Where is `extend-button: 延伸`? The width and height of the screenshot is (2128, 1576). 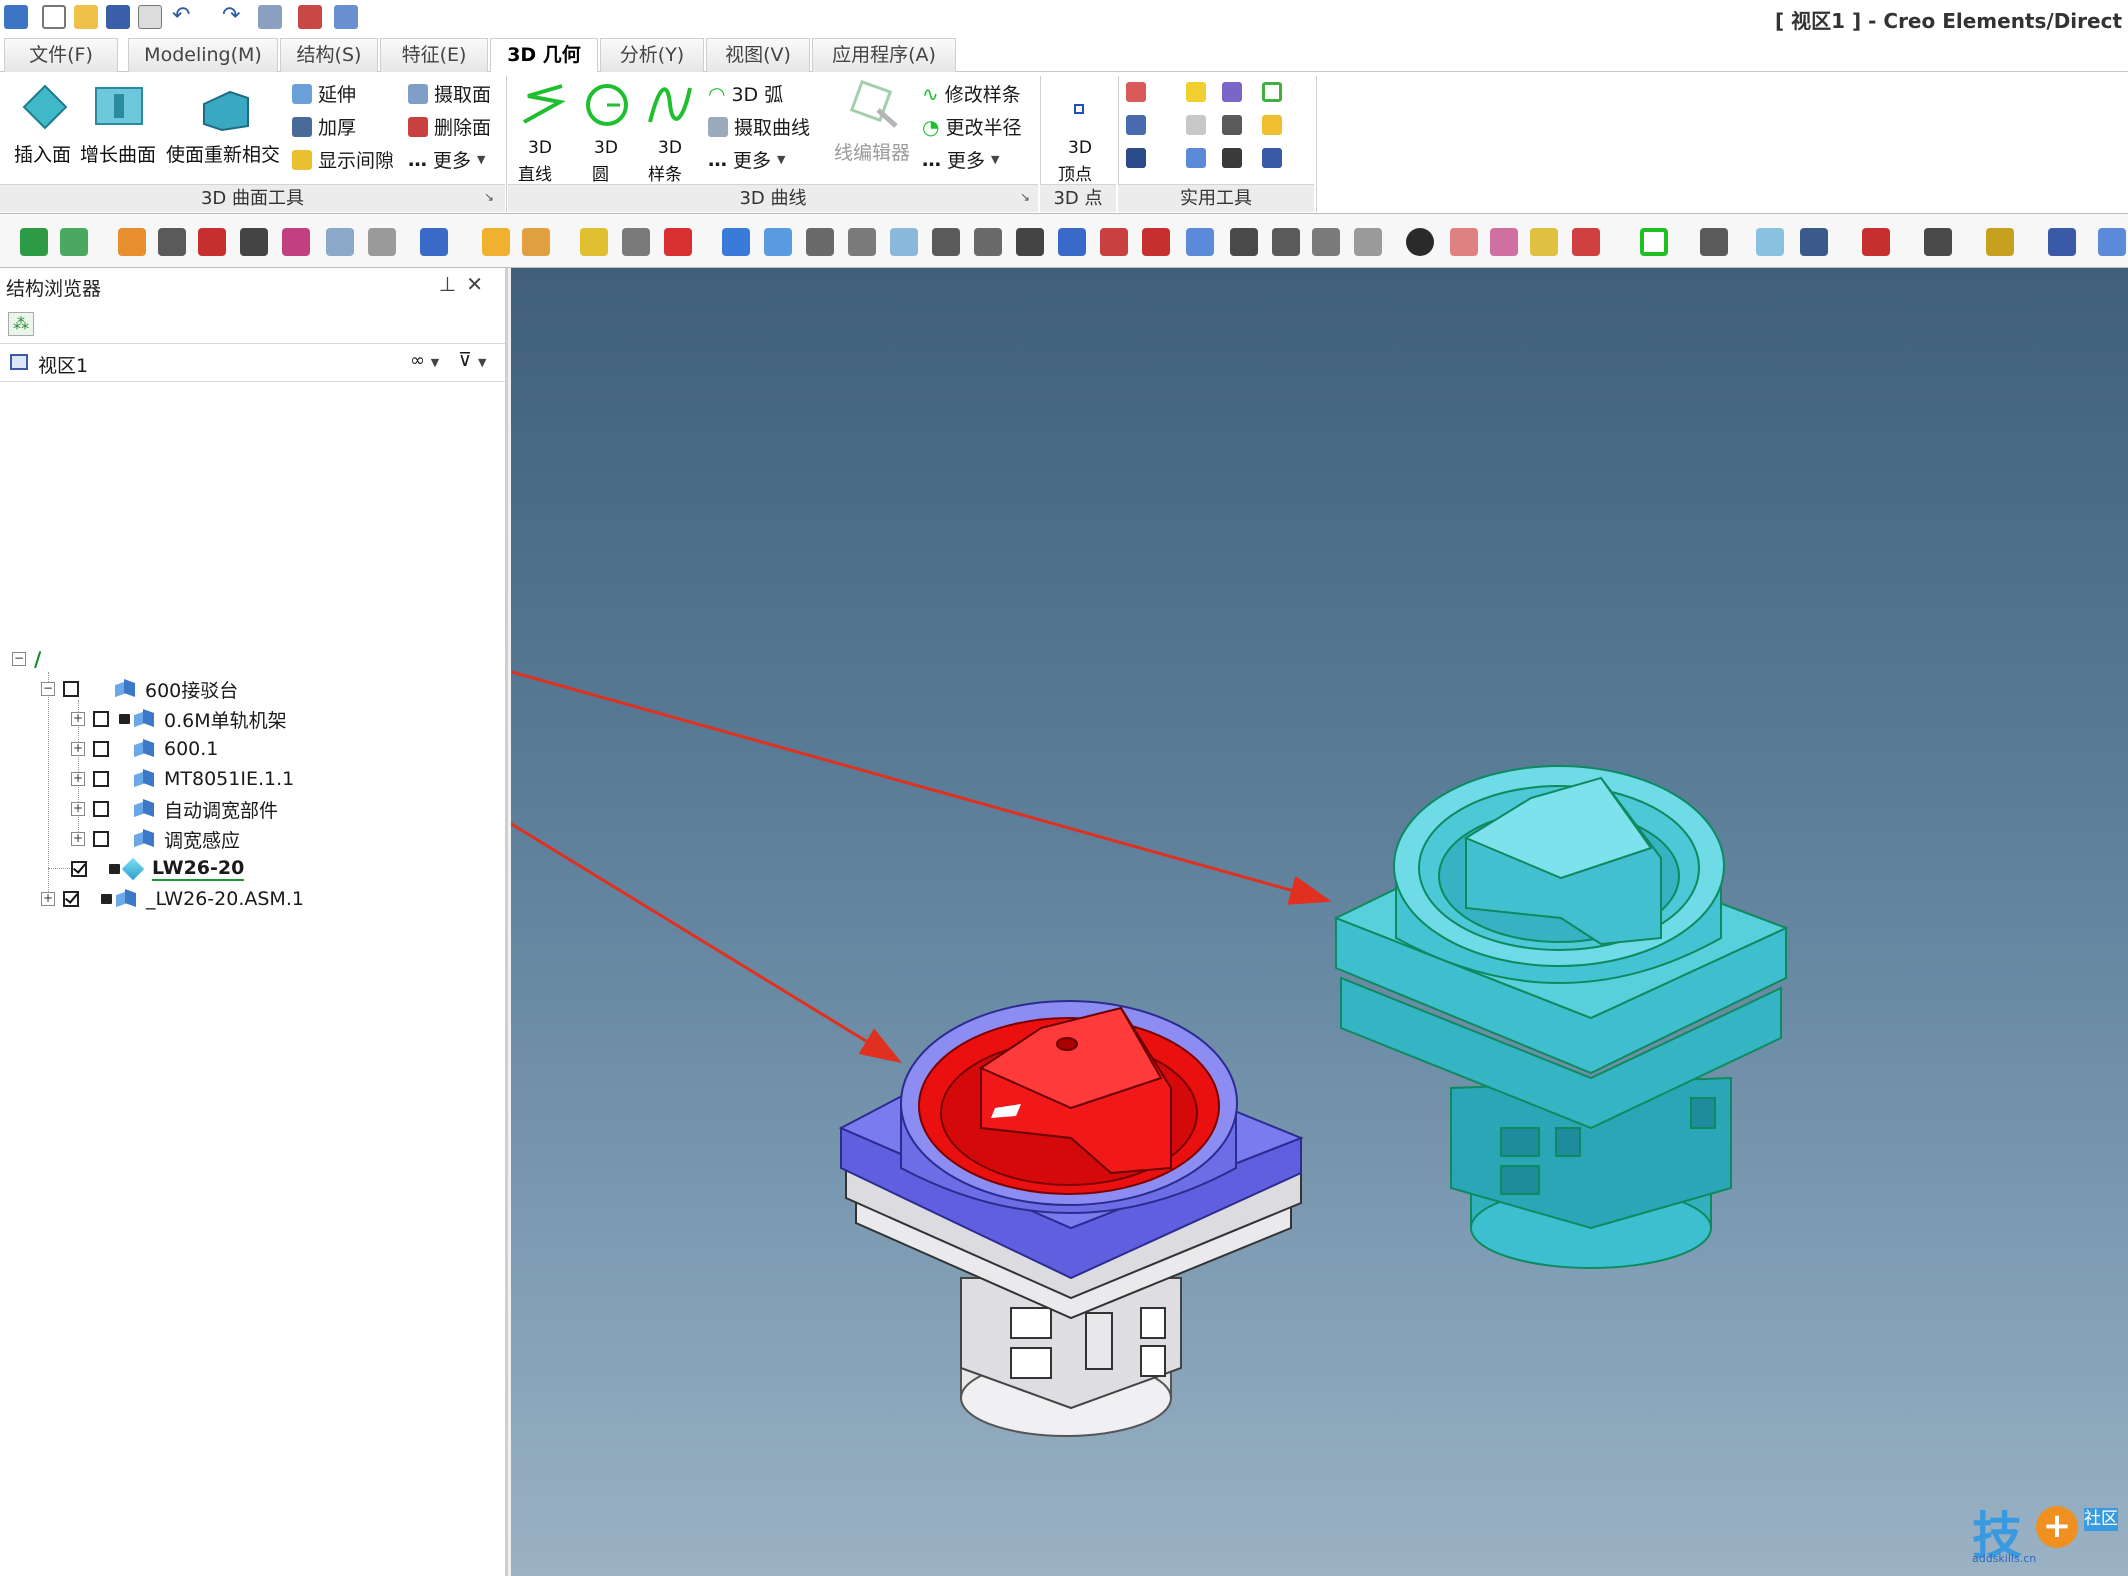 extend-button: 延伸 is located at coordinates (324, 93).